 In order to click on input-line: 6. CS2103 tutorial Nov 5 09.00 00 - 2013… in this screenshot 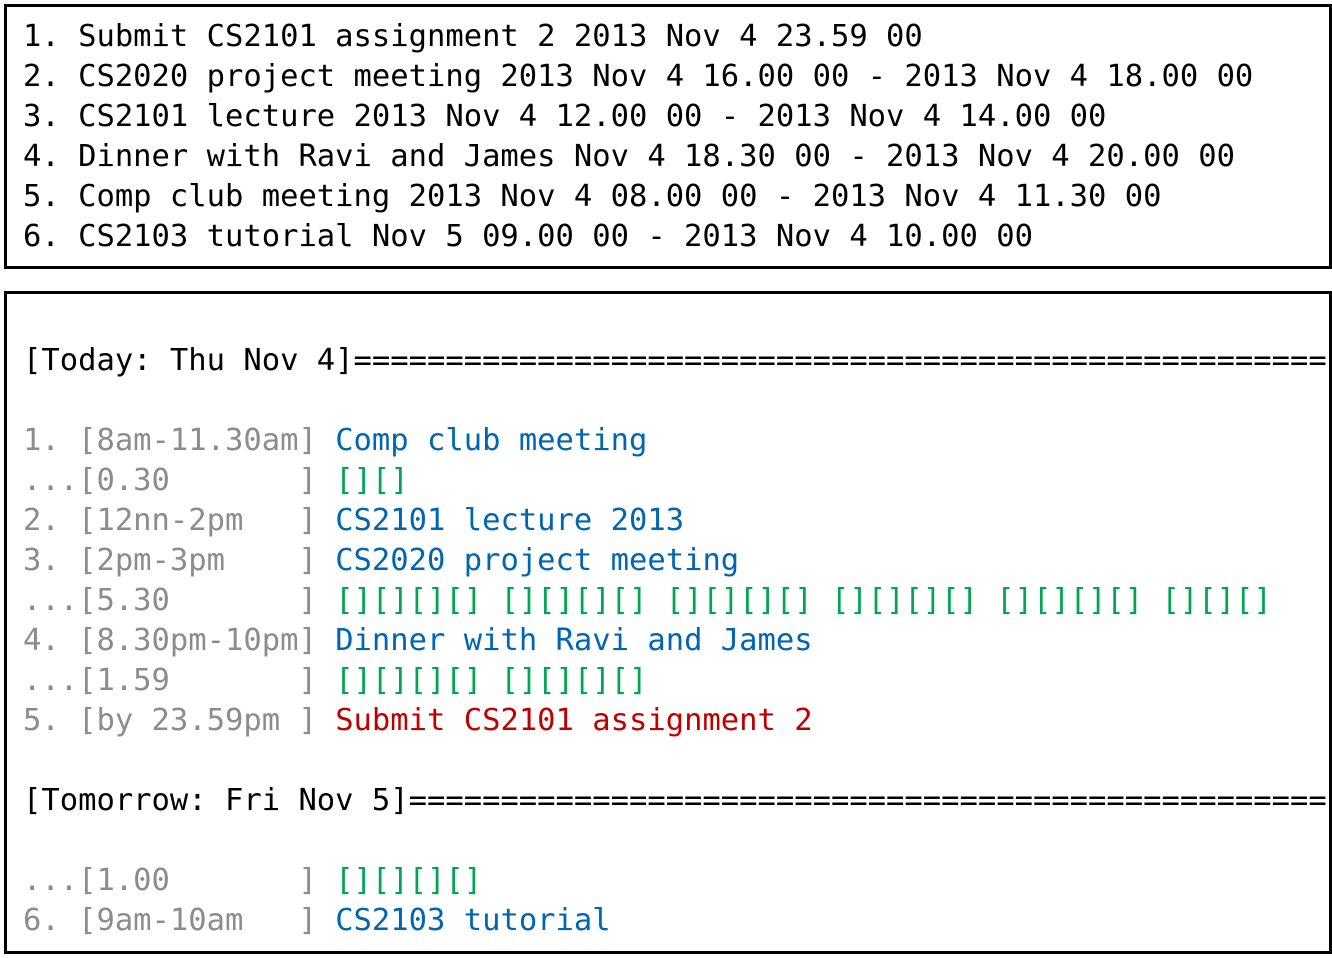, I will do `click(528, 236)`.